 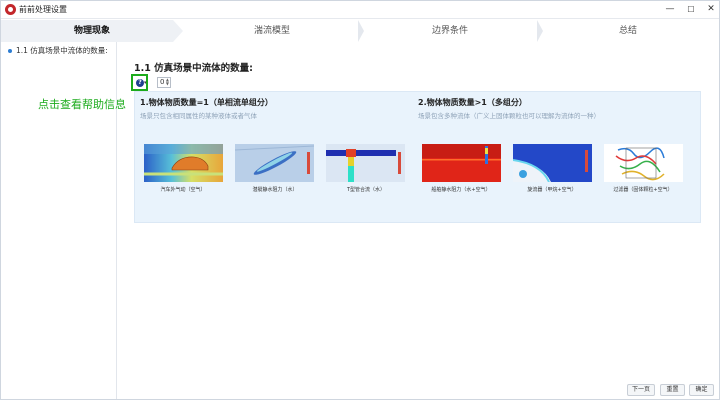 I want to click on minimize-button: —, so click(x=670, y=9).